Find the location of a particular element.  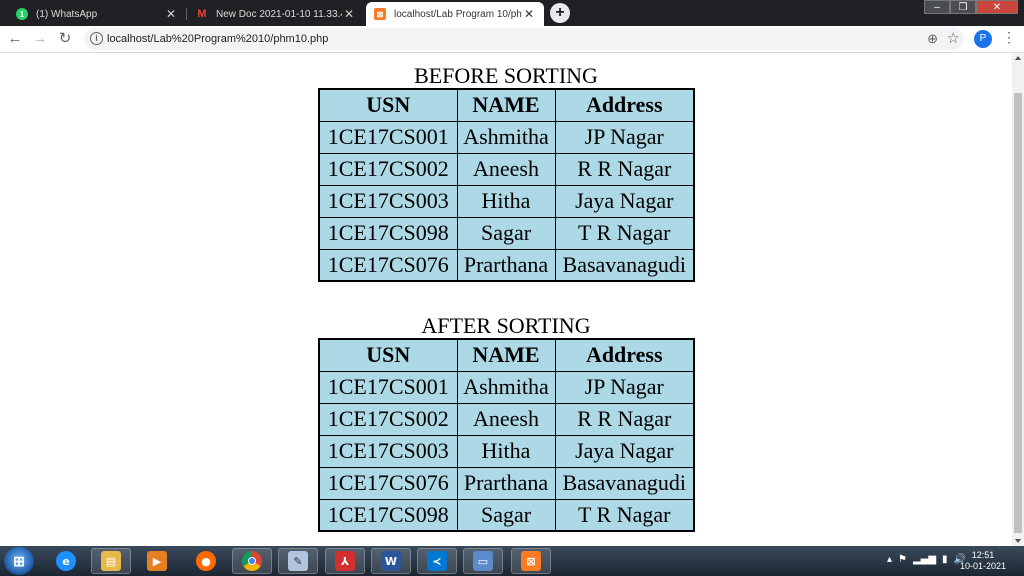

xampp-icon: ⊠ is located at coordinates (531, 561).